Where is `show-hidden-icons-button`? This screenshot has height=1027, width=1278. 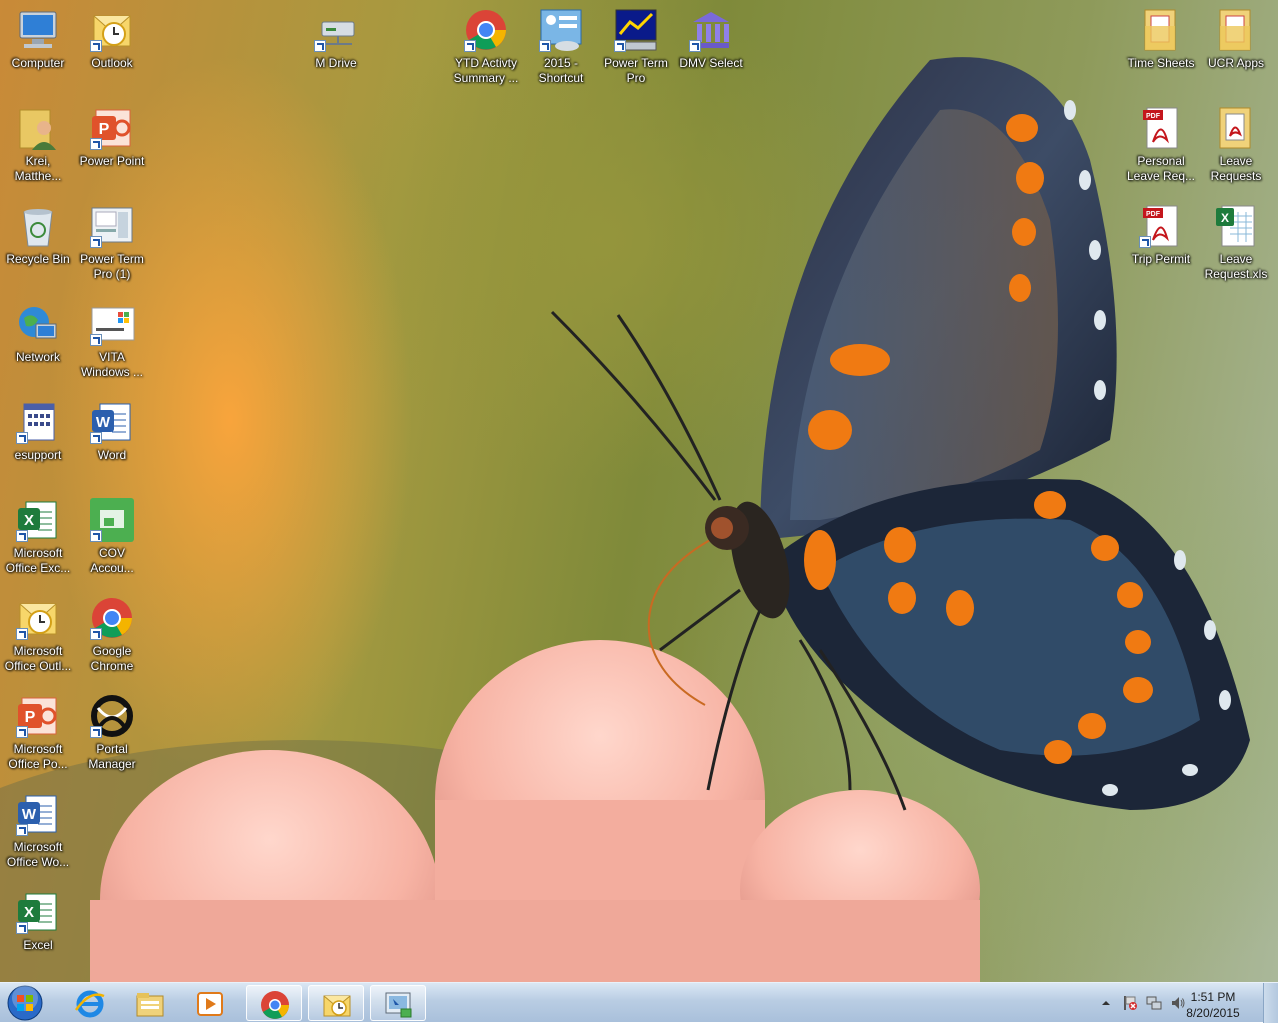 show-hidden-icons-button is located at coordinates (1106, 1003).